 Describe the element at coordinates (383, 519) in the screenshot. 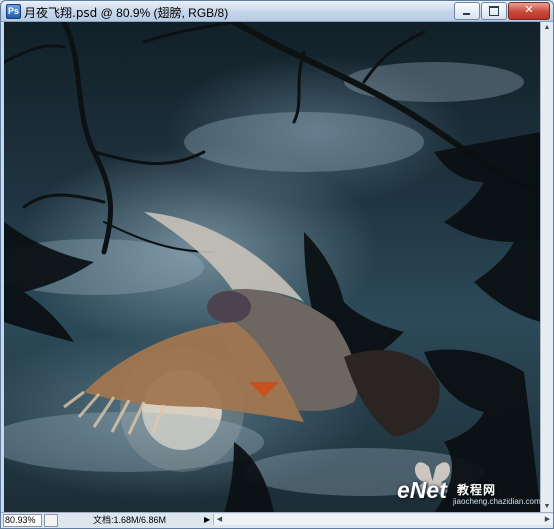

I see `horizontal-scrollbar: ◀ ▶` at that location.